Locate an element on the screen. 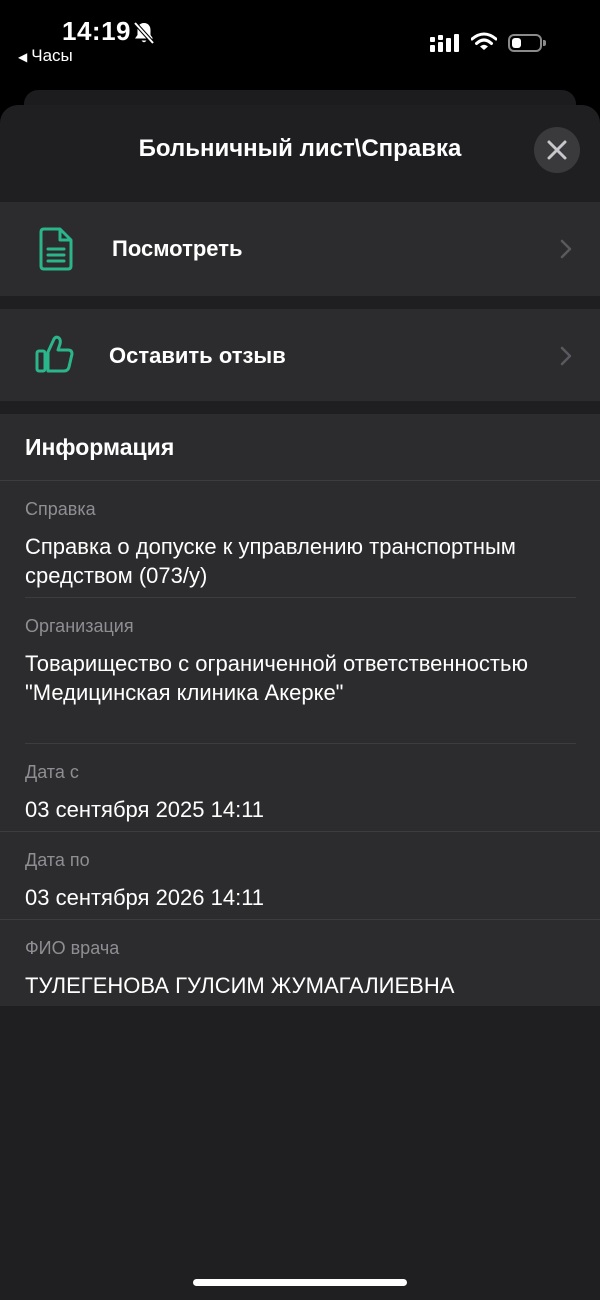 This screenshot has width=600, height=1300. close-button is located at coordinates (557, 150).